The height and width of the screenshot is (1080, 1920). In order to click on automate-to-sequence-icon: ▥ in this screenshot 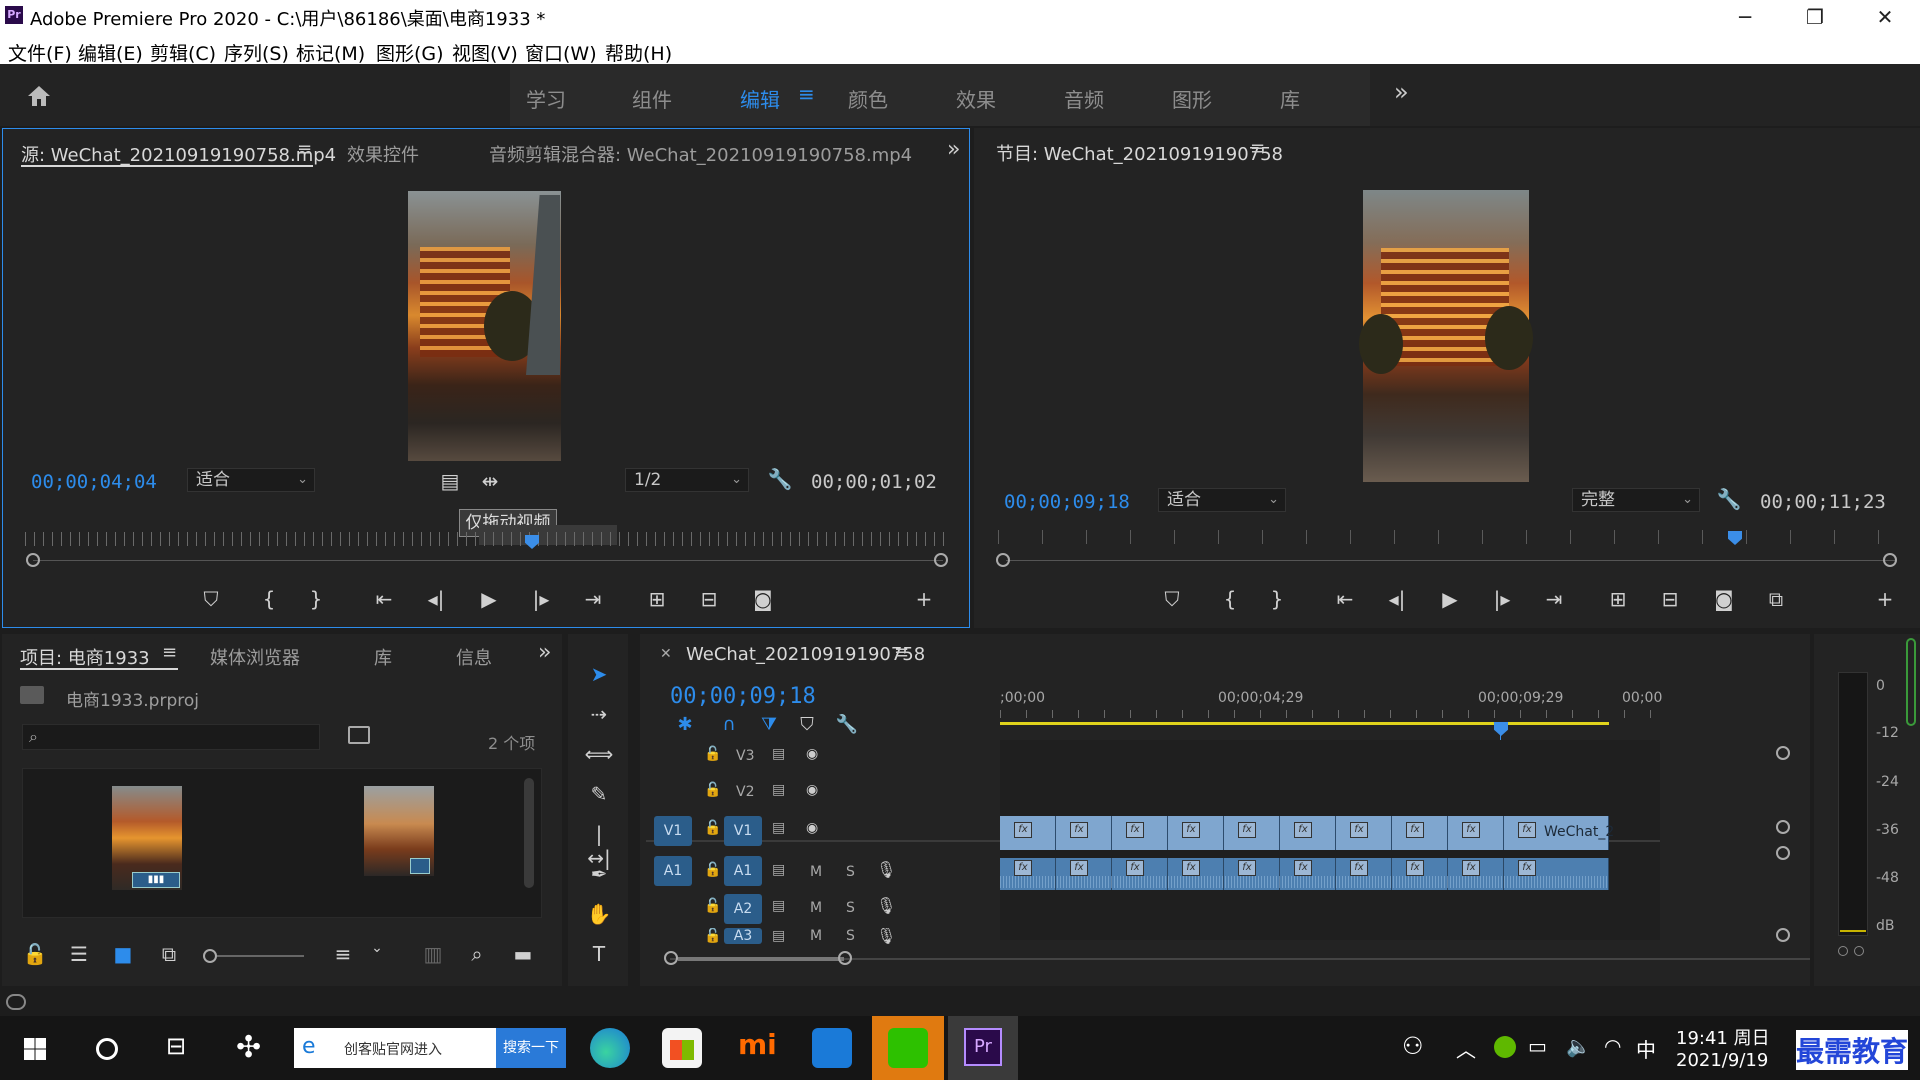, I will do `click(433, 954)`.